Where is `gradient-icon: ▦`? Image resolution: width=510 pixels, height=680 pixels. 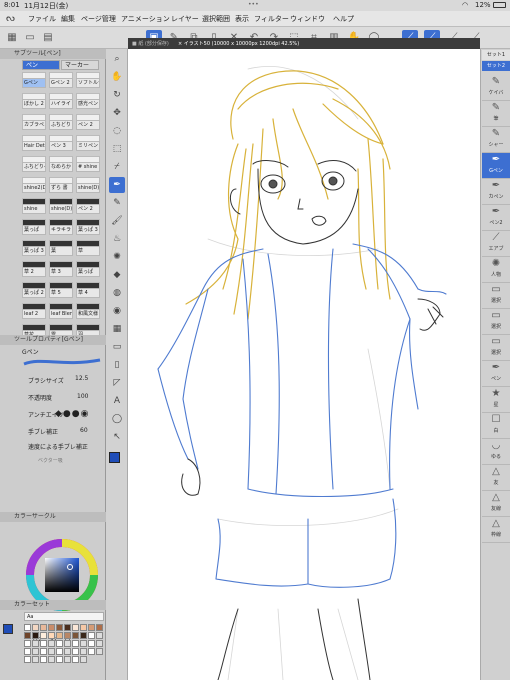 gradient-icon: ▦ is located at coordinates (117, 329).